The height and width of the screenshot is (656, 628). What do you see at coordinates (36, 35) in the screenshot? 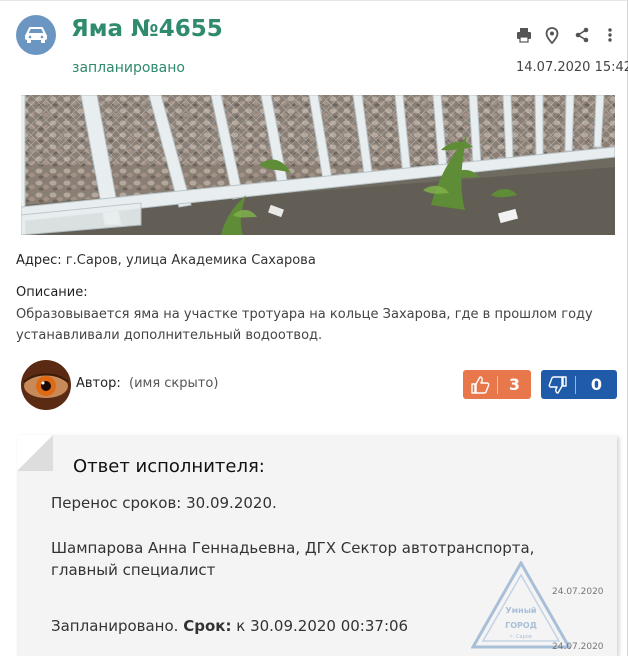
I see `category-car-icon` at bounding box center [36, 35].